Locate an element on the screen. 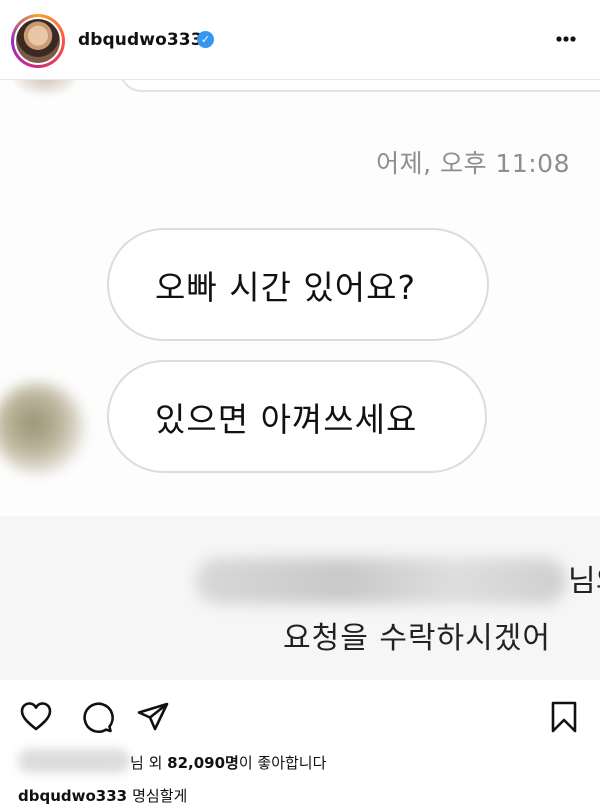 The width and height of the screenshot is (600, 810). caption-username: dbqudwo333 is located at coordinates (72, 796).